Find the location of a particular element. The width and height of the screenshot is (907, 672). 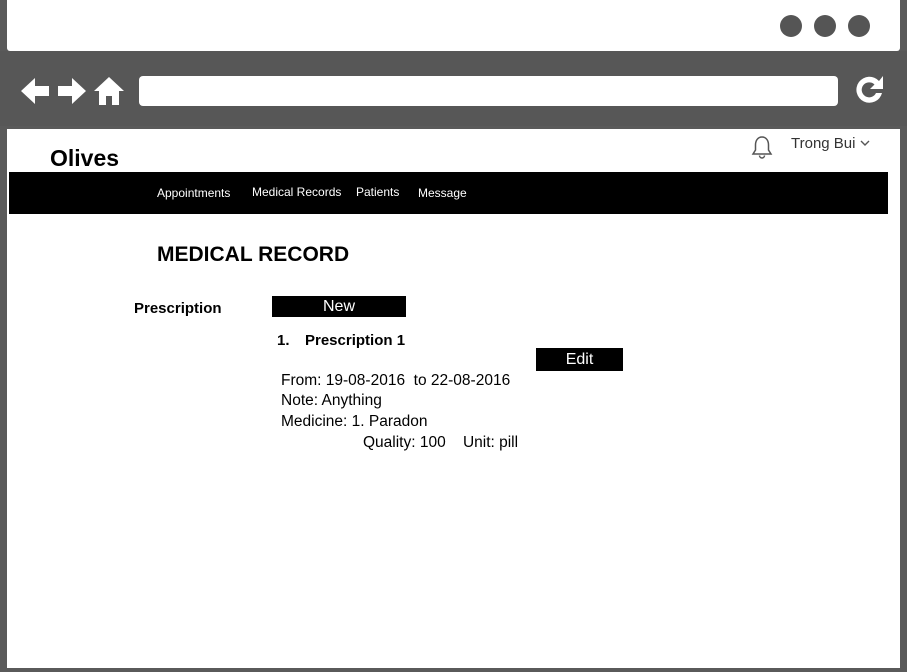

reload-icon is located at coordinates (869, 90).